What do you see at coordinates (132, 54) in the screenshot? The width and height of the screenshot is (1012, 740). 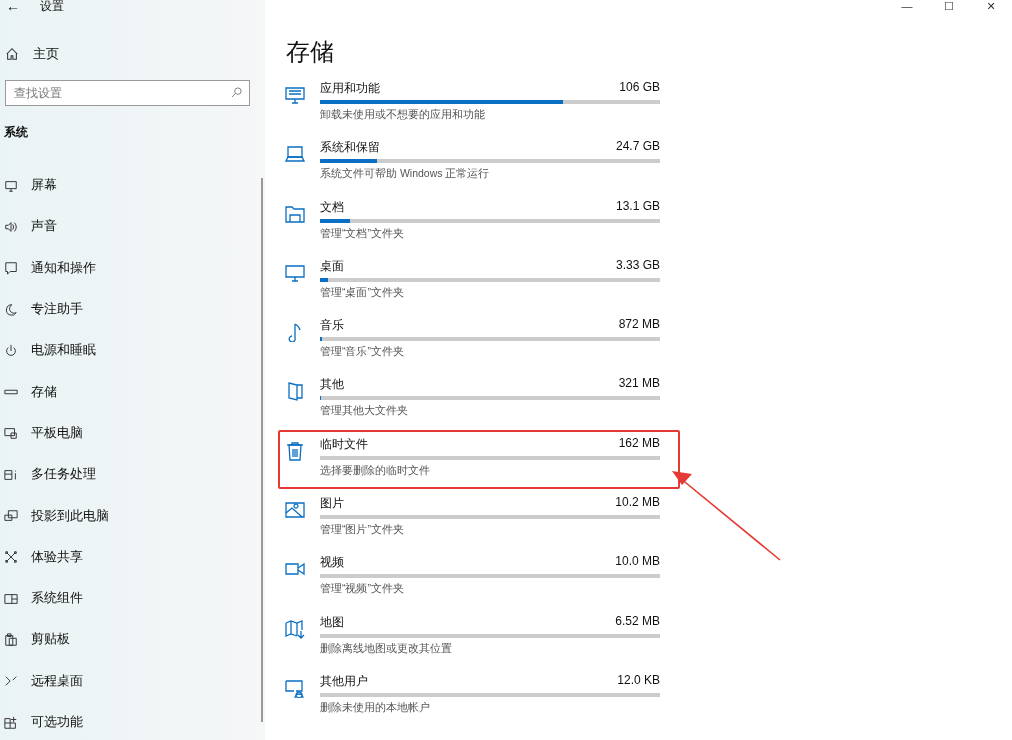 I see `home-link: 主页` at bounding box center [132, 54].